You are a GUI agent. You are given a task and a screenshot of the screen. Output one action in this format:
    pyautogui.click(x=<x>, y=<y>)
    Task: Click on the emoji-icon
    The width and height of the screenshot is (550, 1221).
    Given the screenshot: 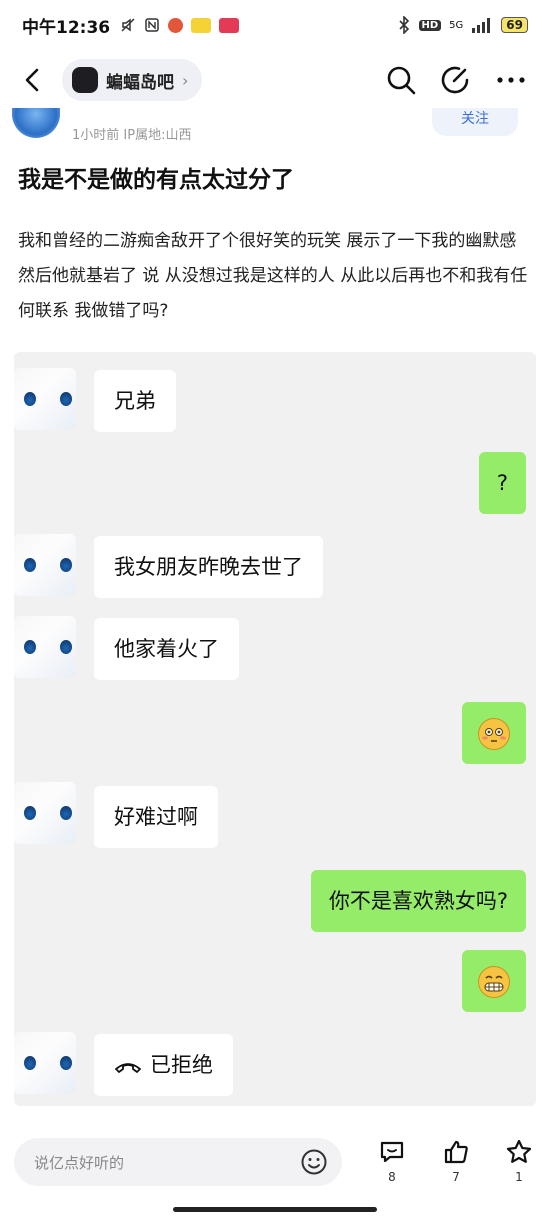 What is the action you would take?
    pyautogui.click(x=314, y=1162)
    